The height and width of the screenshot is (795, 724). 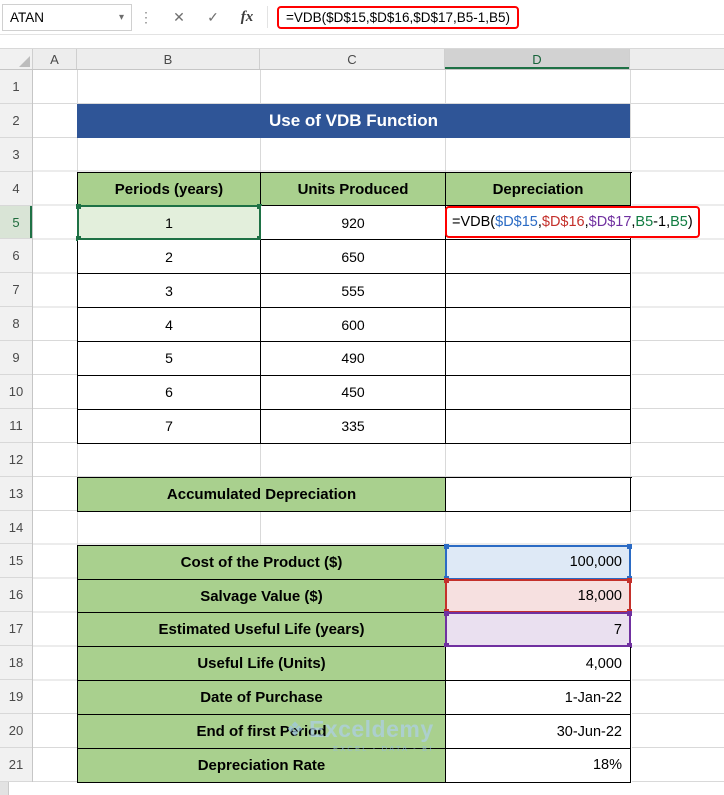 What do you see at coordinates (169, 426) in the screenshot?
I see `cell-b11: 7` at bounding box center [169, 426].